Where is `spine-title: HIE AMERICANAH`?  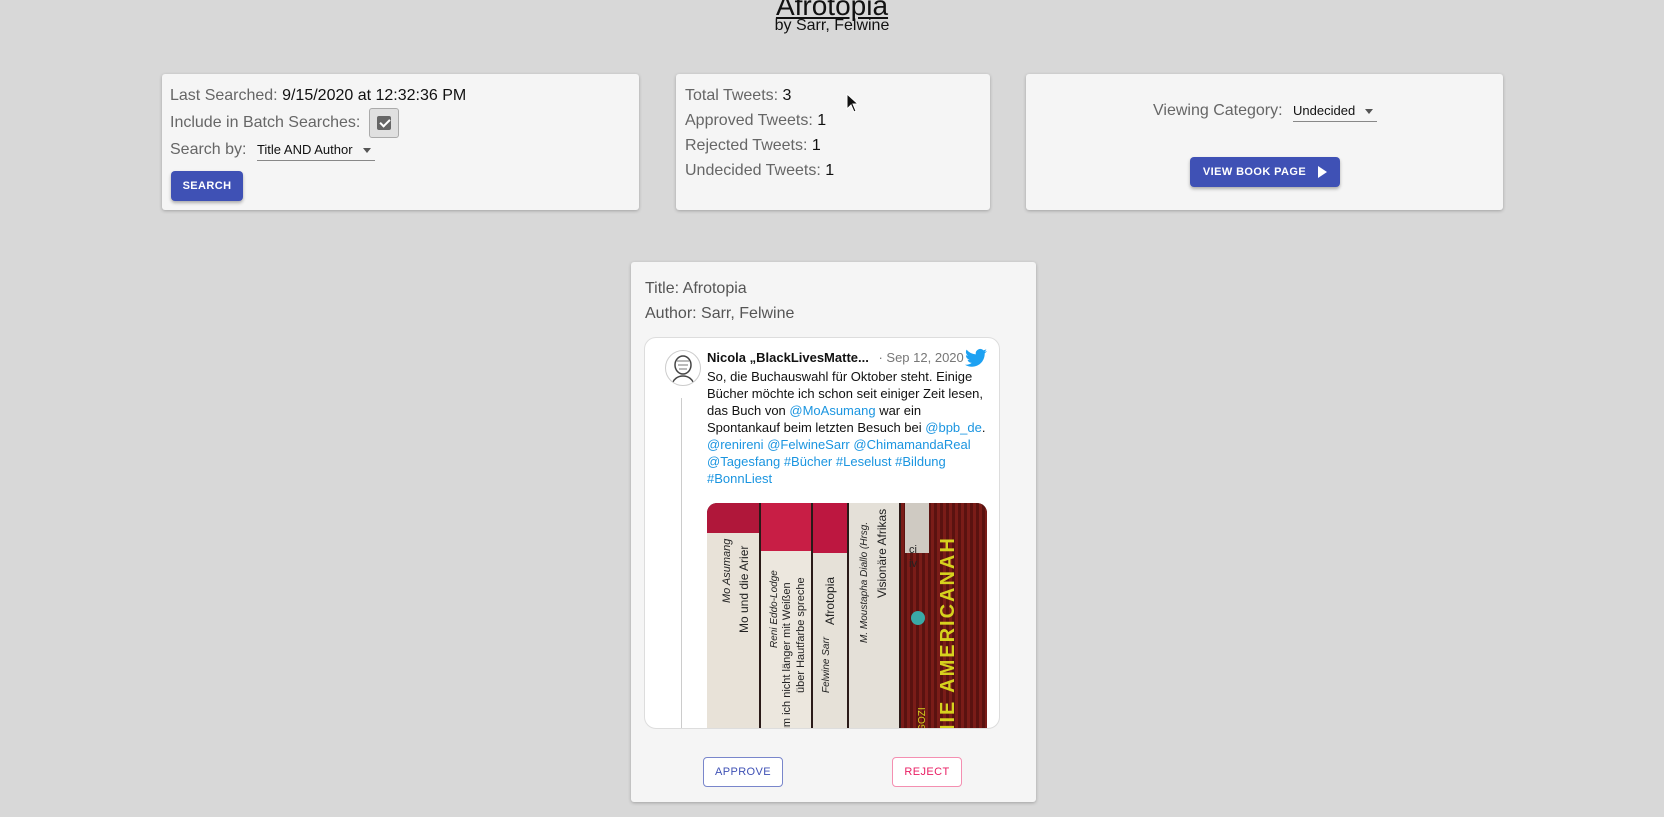
spine-title: HIE AMERICANAH is located at coordinates (948, 632).